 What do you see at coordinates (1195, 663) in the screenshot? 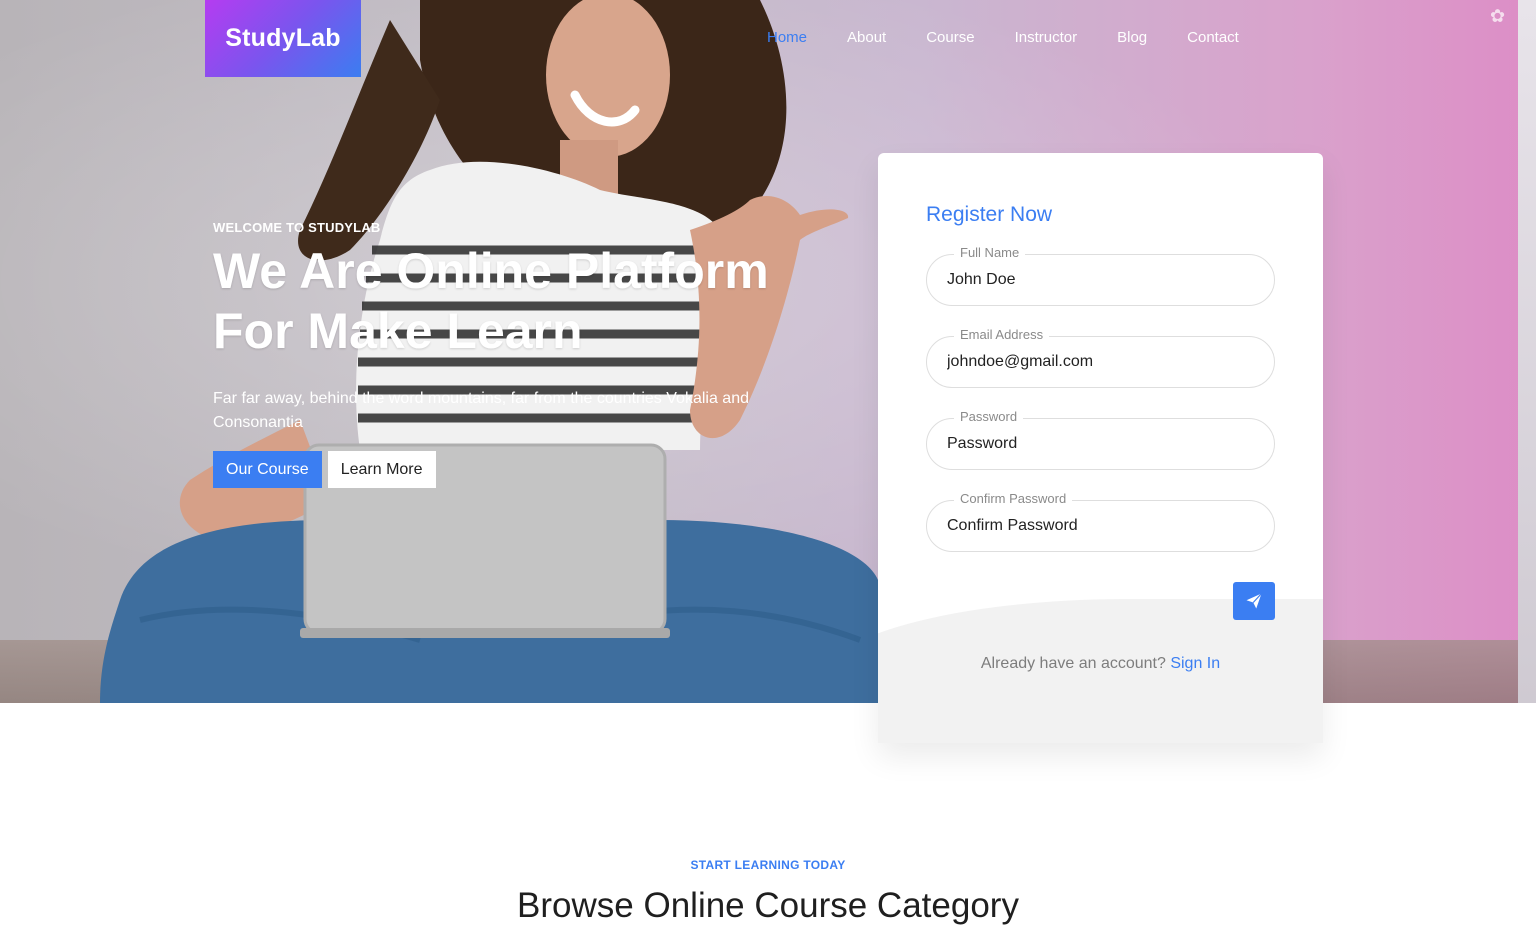
I see `signin-link: Sign In` at bounding box center [1195, 663].